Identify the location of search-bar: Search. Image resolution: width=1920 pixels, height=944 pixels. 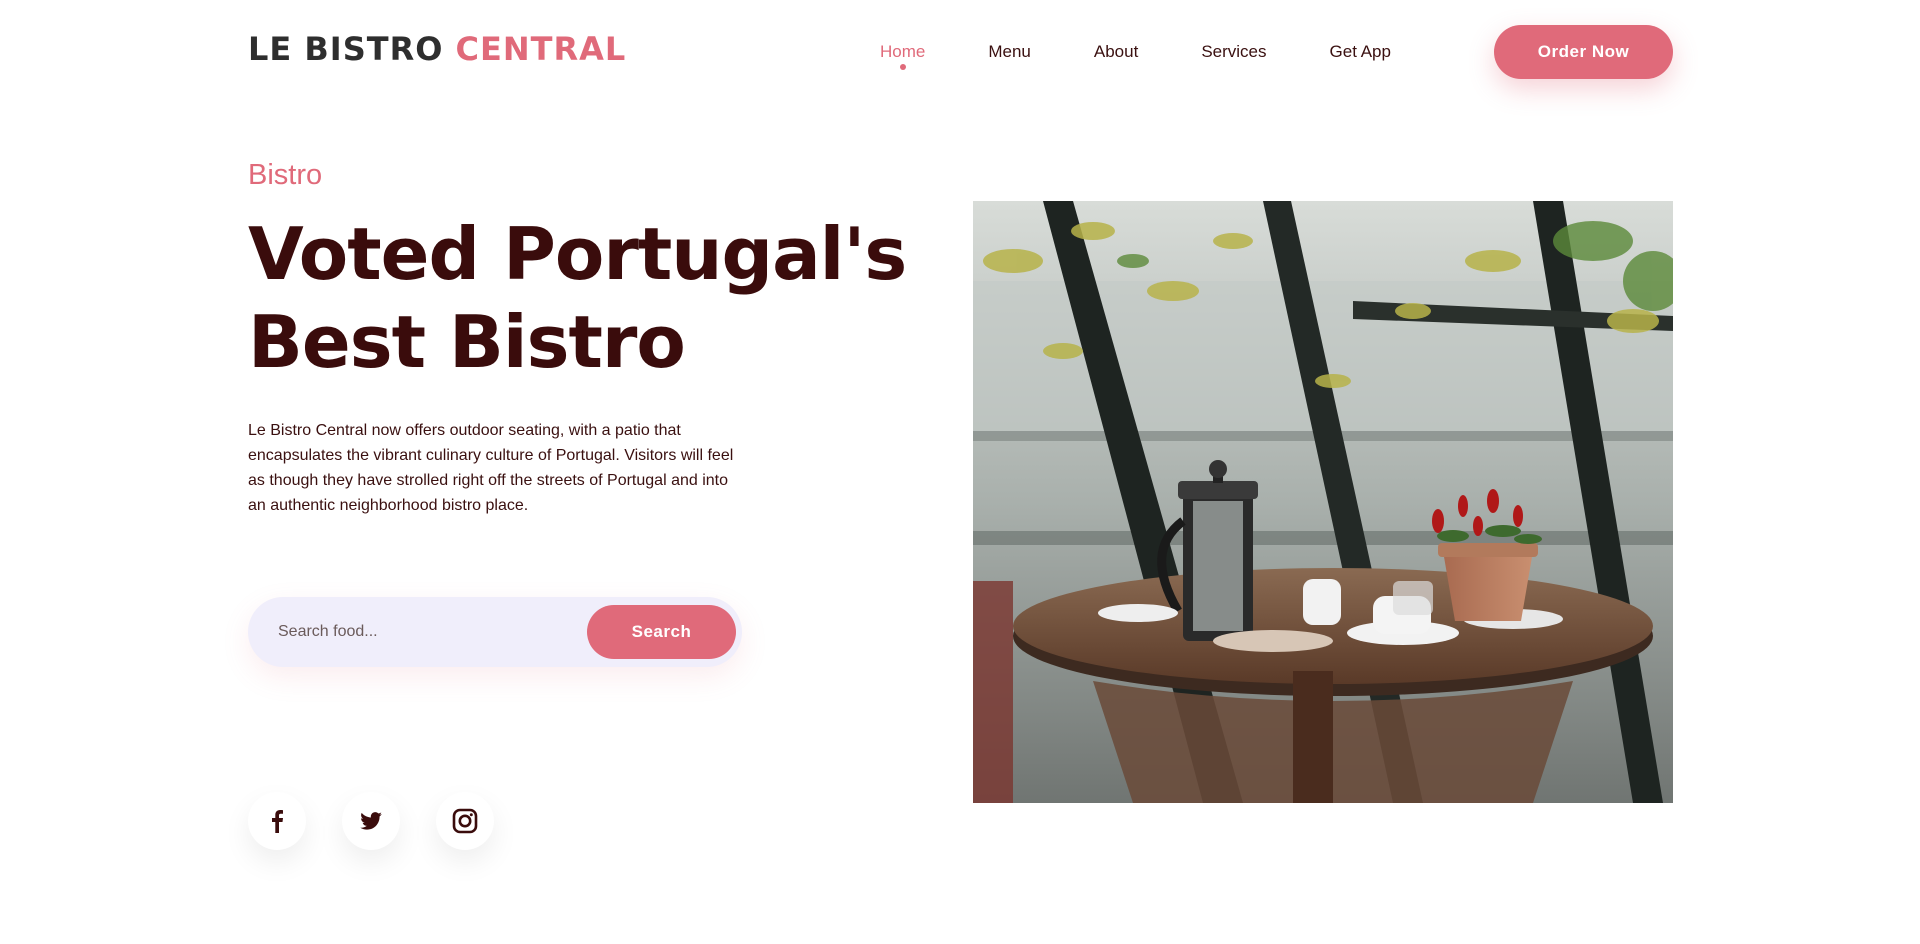
(495, 632).